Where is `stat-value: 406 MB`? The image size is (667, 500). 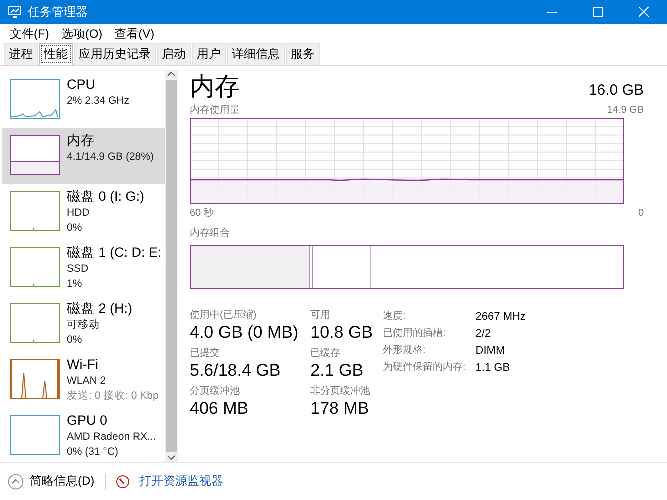 stat-value: 406 MB is located at coordinates (220, 409).